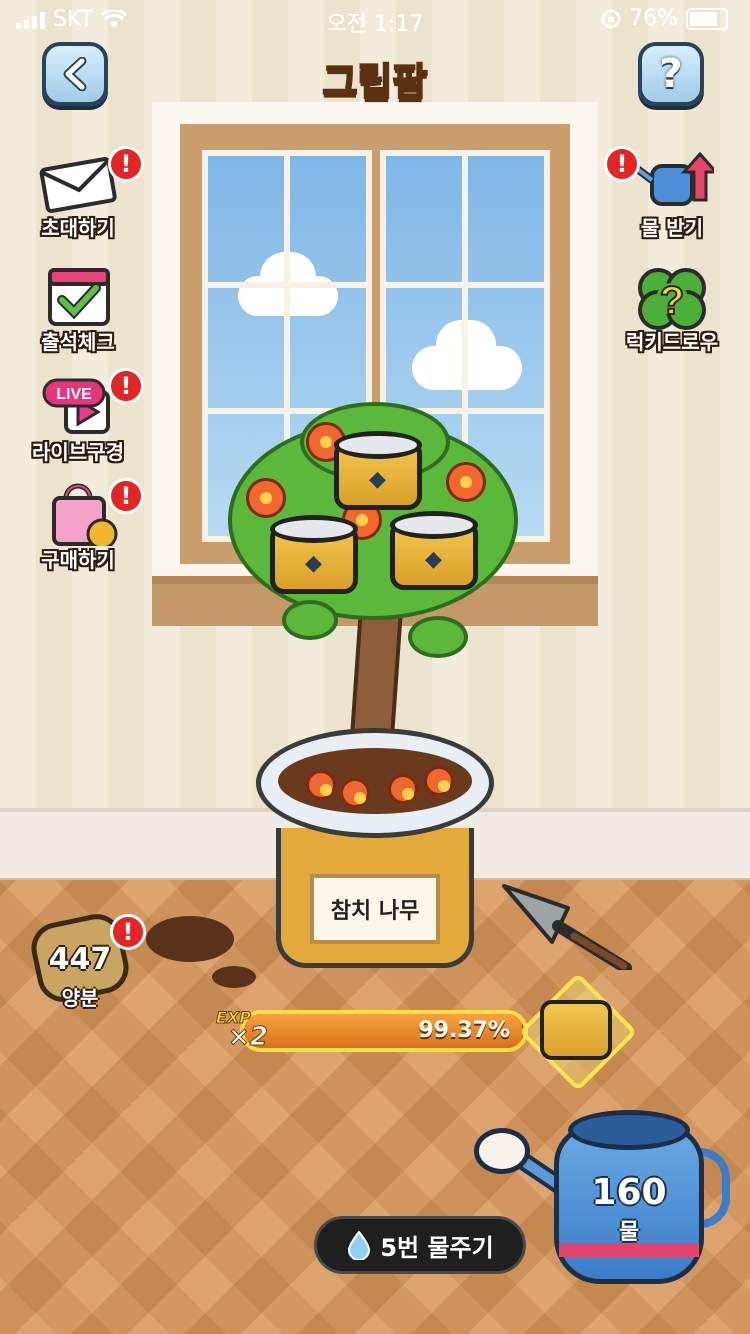 The width and height of the screenshot is (750, 1334). Describe the element at coordinates (675, 182) in the screenshot. I see `watering-can-arrow-icon` at that location.